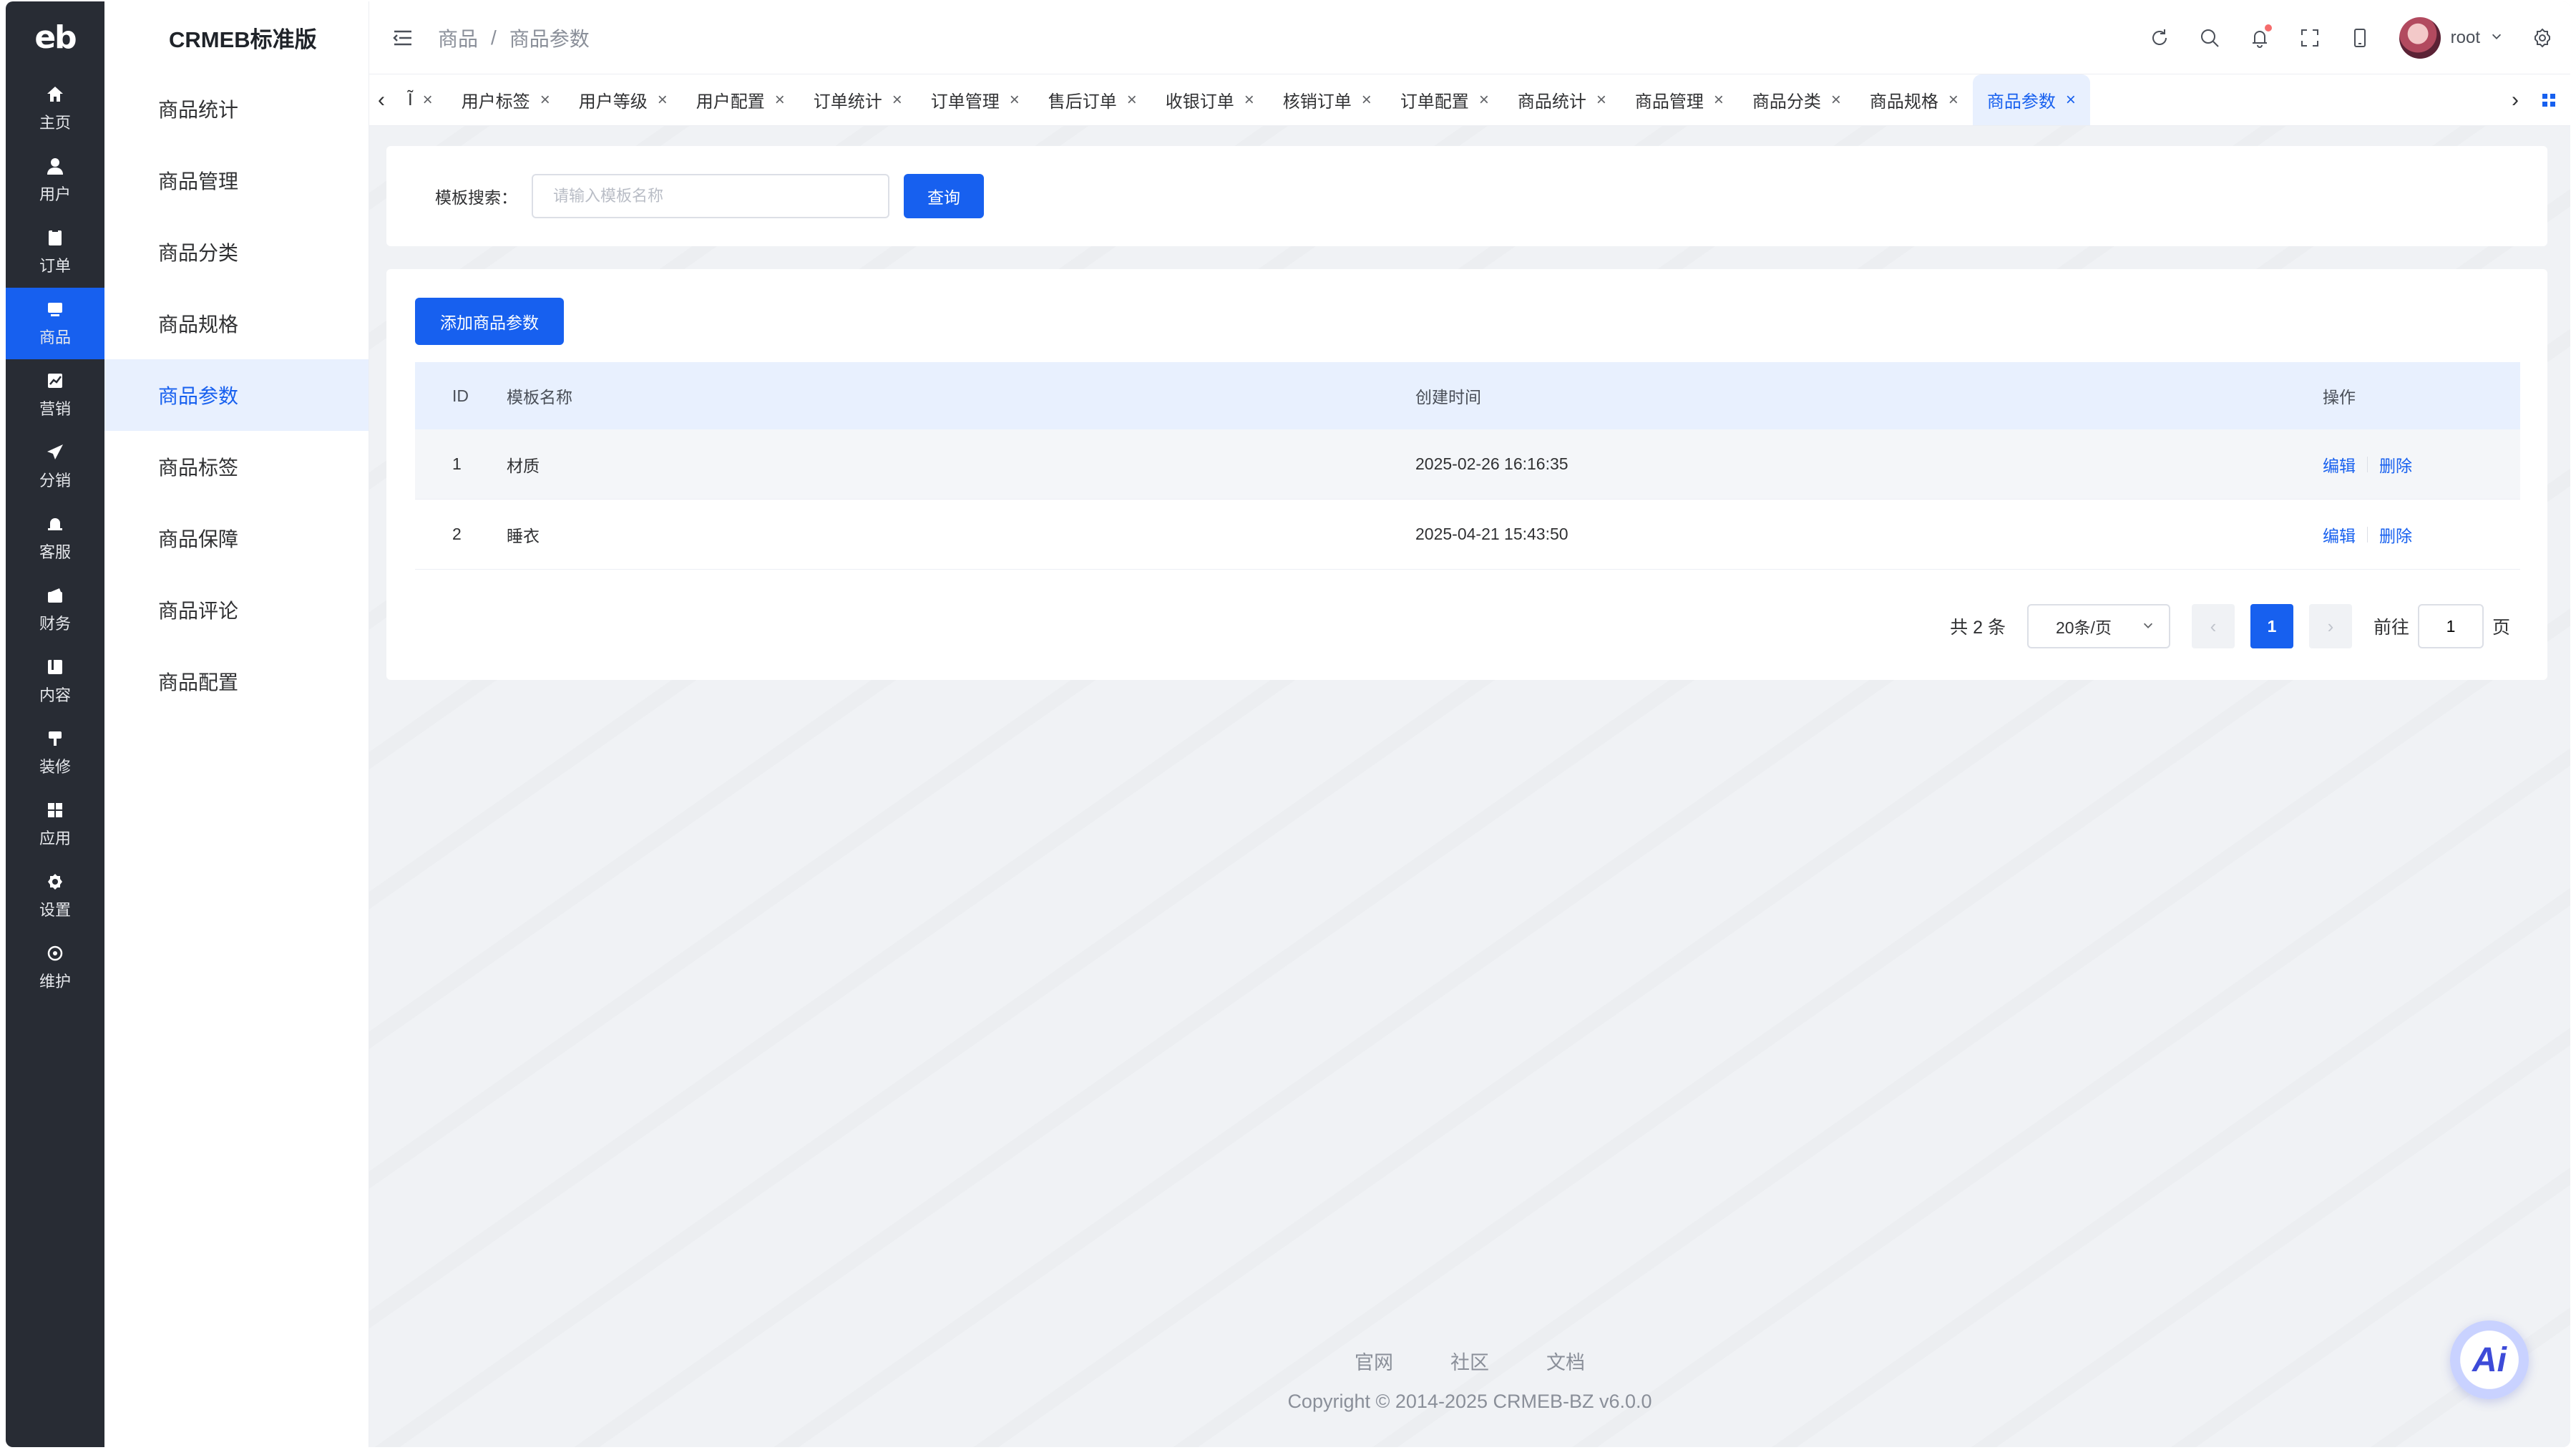  Describe the element at coordinates (1562, 99) in the screenshot. I see `tab-9: 商品统计 ×` at that location.